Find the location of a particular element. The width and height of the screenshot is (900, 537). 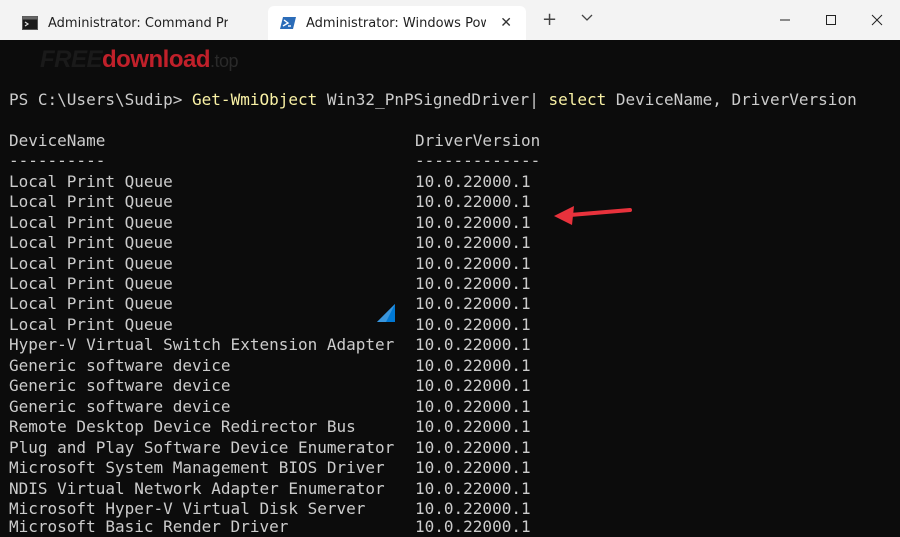

tab-label: Administrator: Windows PowerShell is located at coordinates (396, 23).